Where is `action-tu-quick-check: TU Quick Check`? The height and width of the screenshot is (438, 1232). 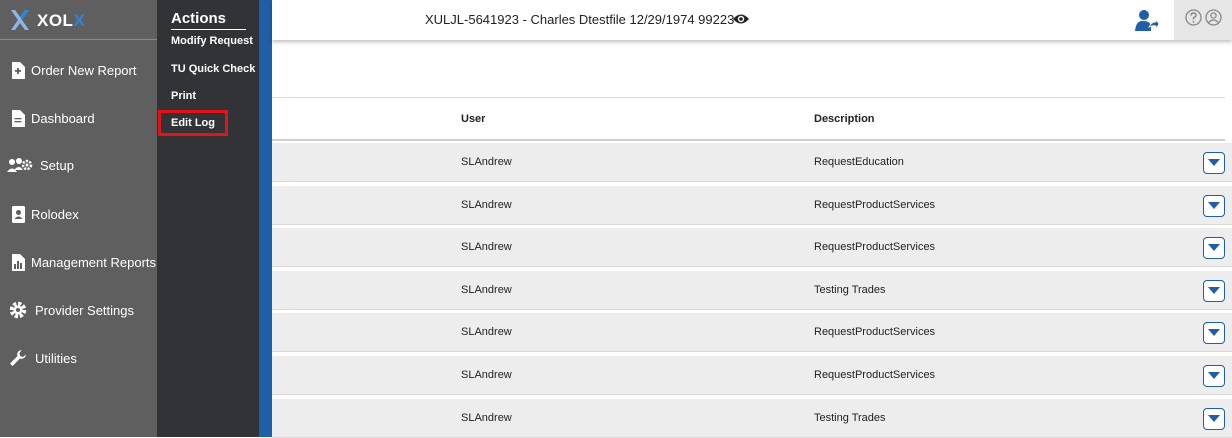 action-tu-quick-check: TU Quick Check is located at coordinates (213, 69).